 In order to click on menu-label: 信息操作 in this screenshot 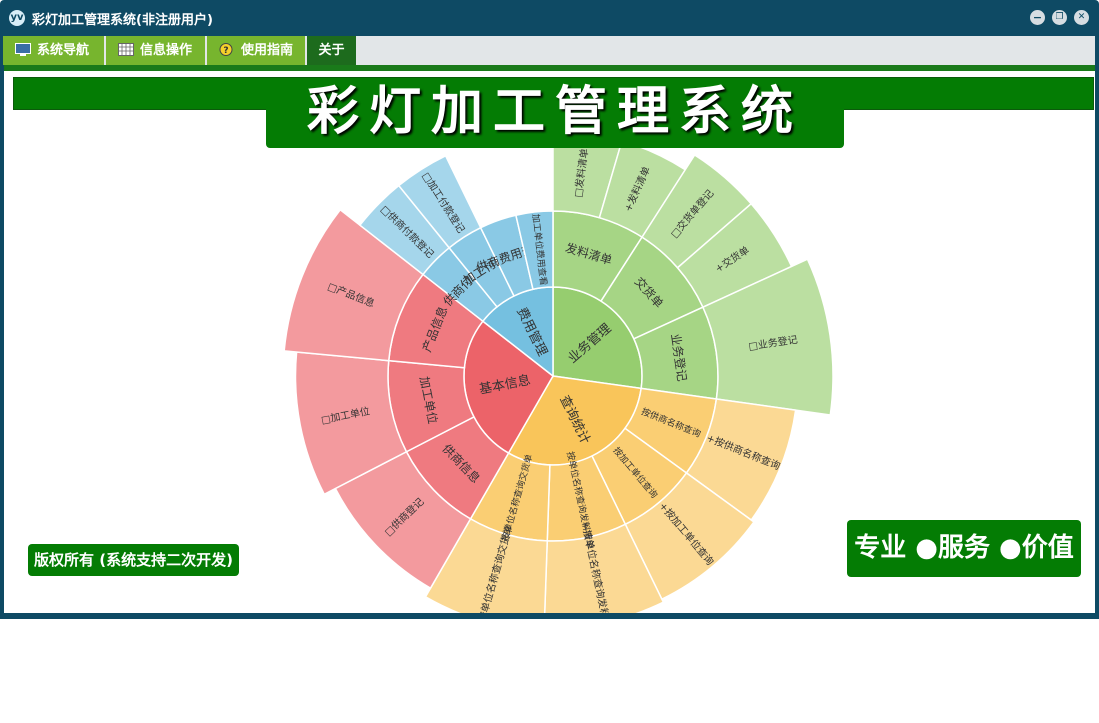, I will do `click(166, 50)`.